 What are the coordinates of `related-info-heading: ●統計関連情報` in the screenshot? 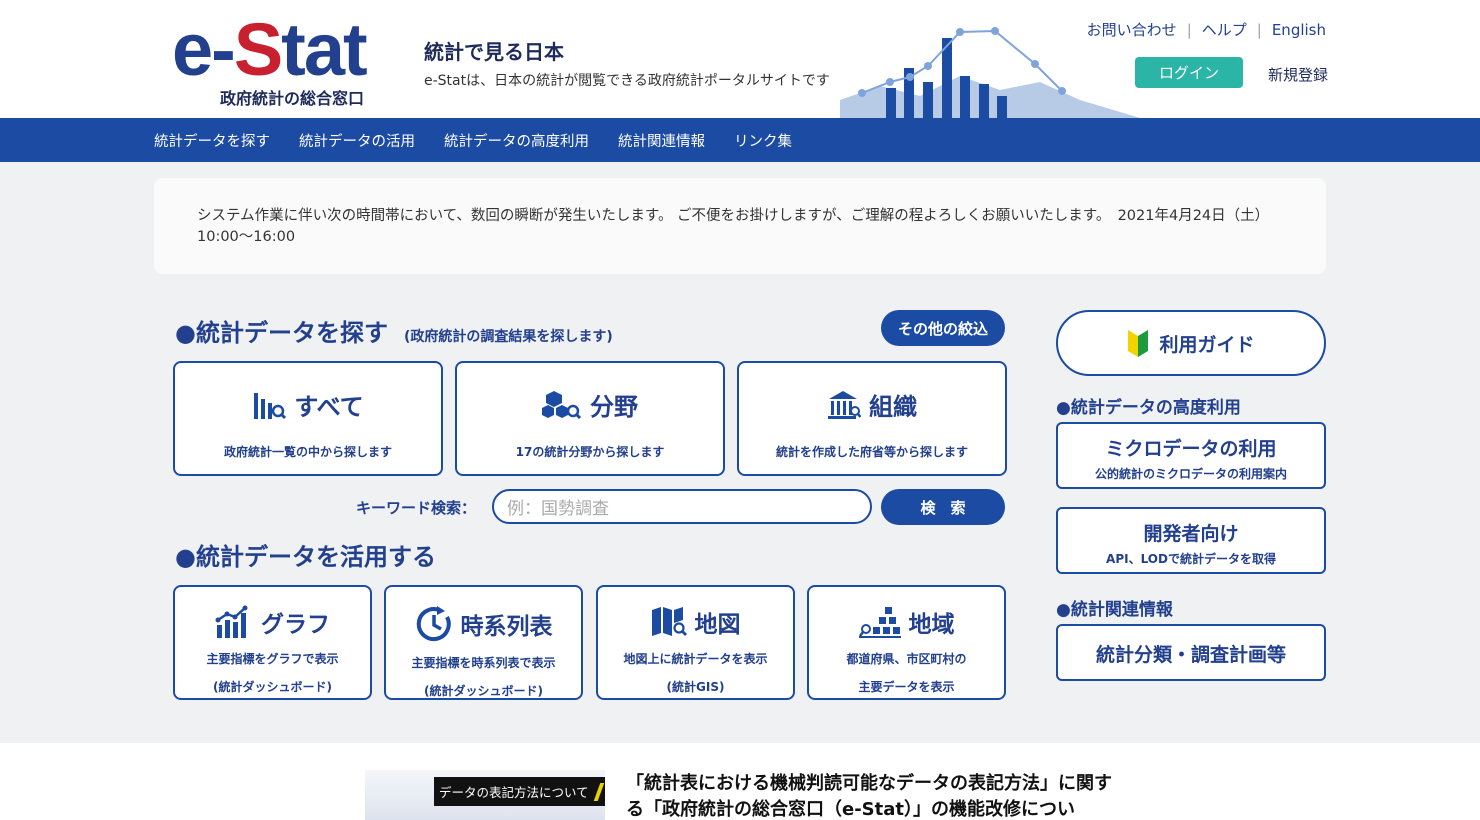 It's located at (1114, 610).